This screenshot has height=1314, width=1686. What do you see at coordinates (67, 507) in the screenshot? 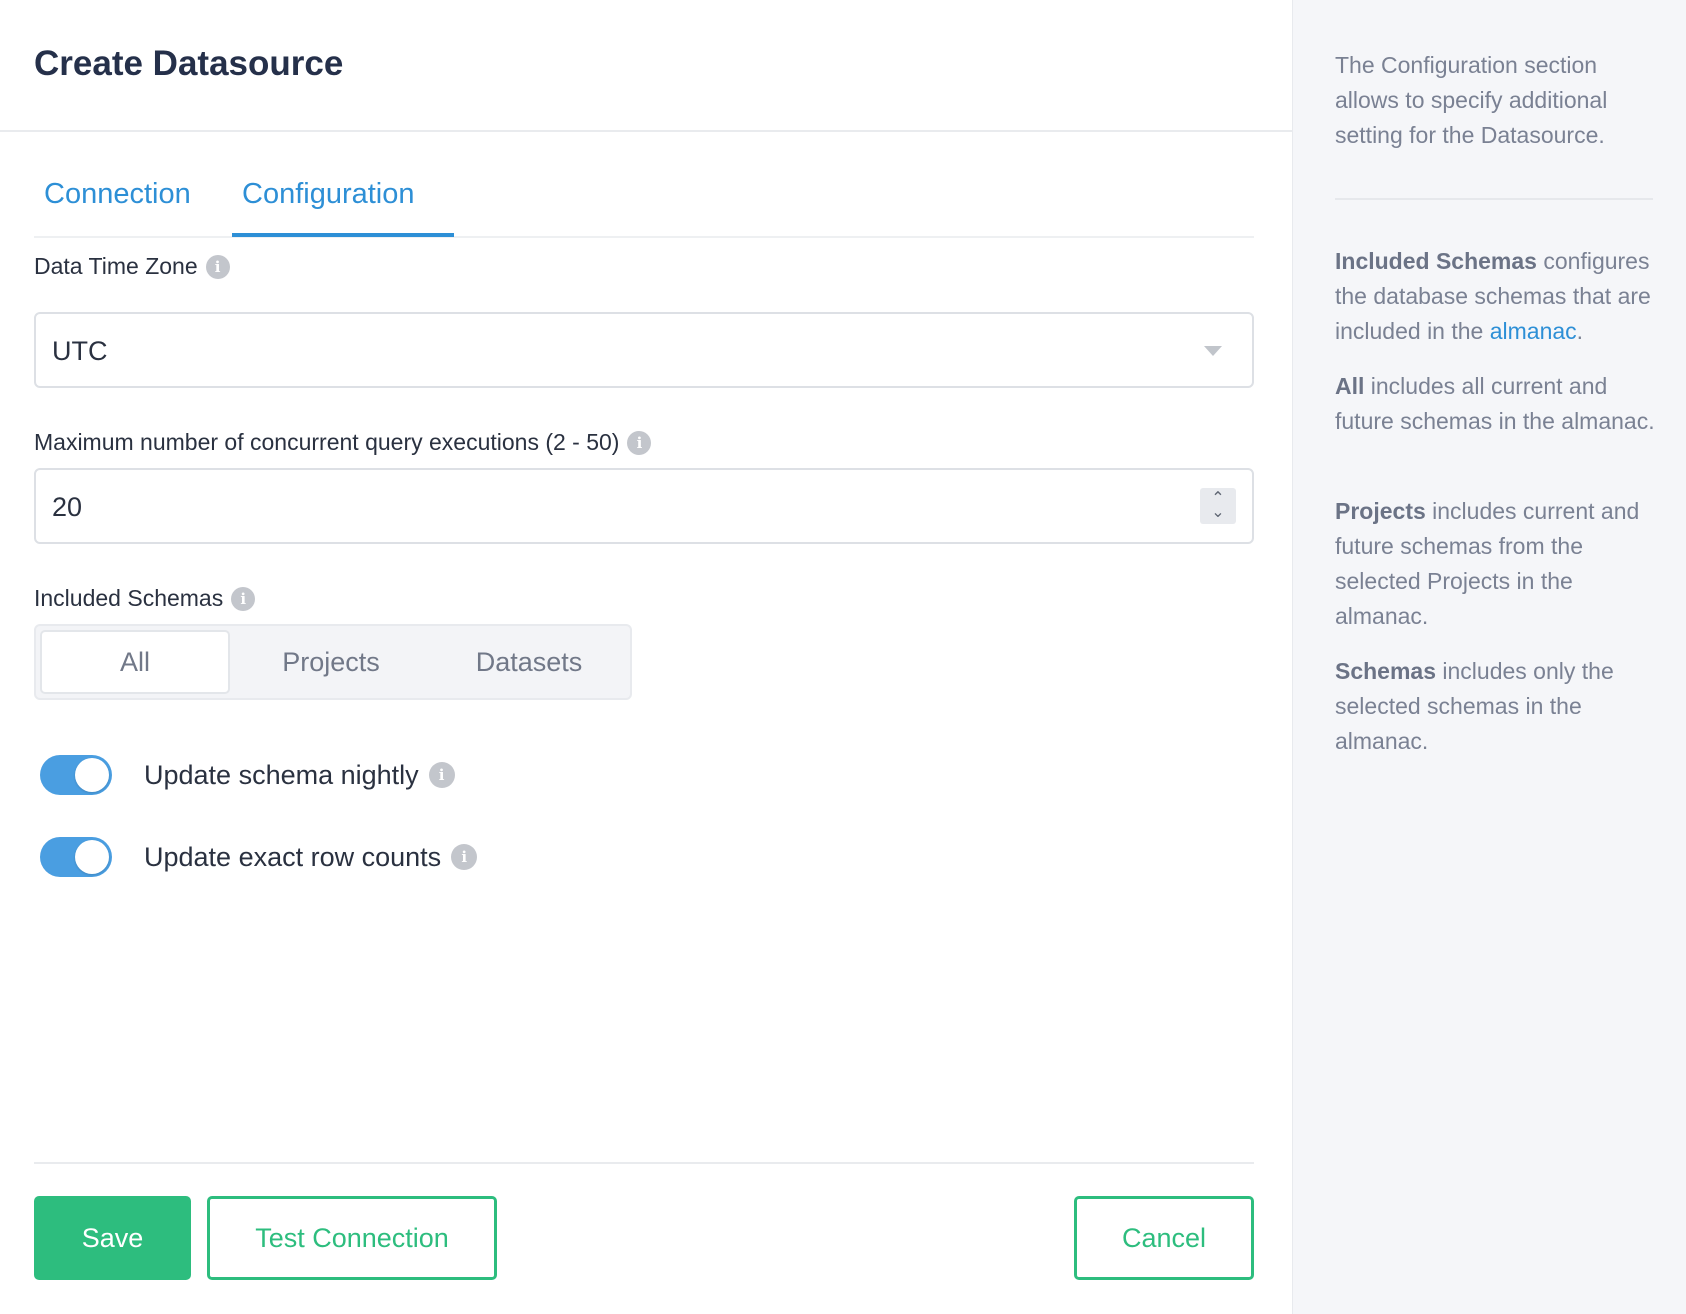
I see `concurrency-value: 20` at bounding box center [67, 507].